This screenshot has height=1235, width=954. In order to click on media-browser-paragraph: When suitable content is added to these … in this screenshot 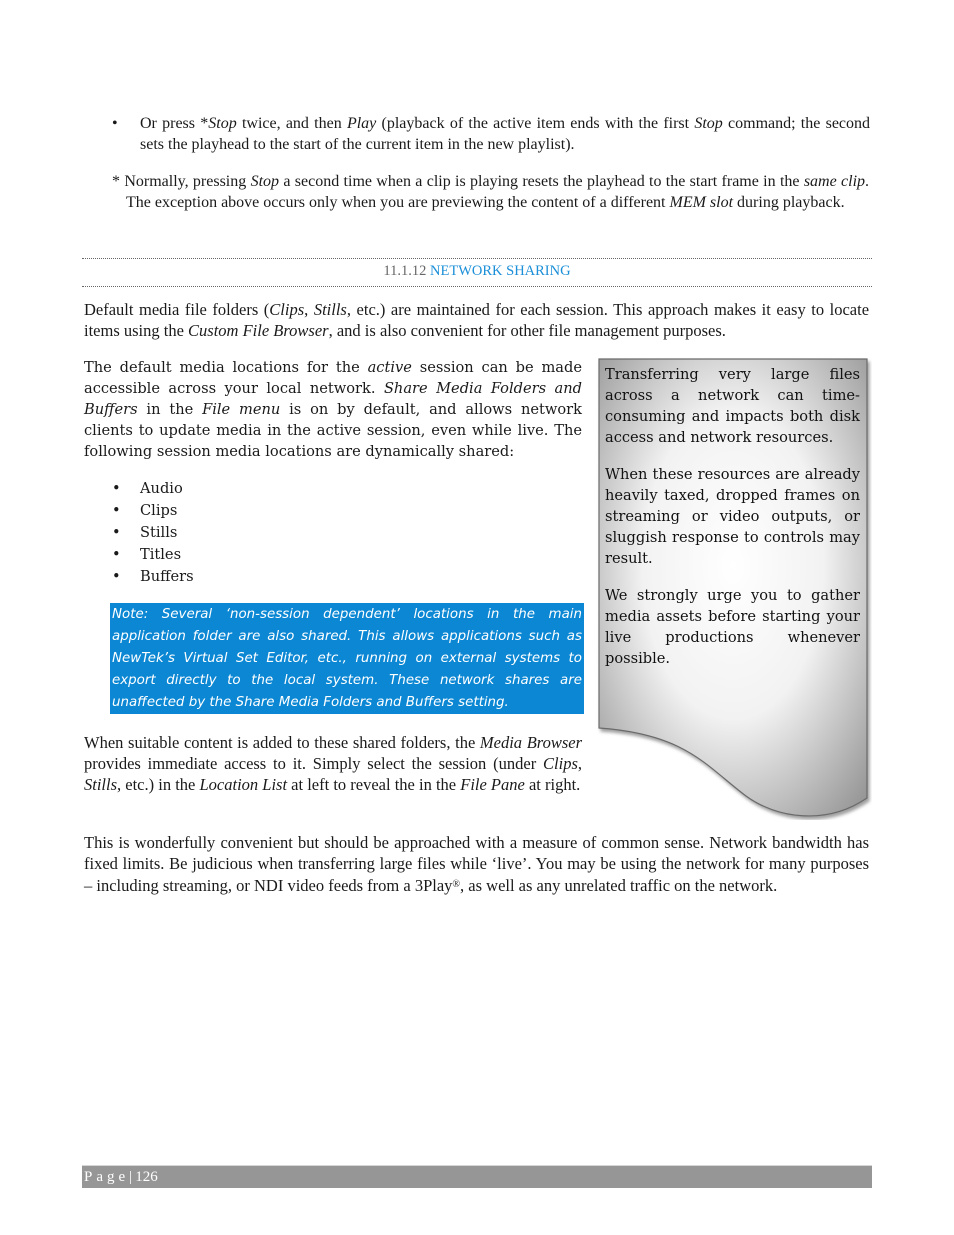, I will do `click(333, 763)`.